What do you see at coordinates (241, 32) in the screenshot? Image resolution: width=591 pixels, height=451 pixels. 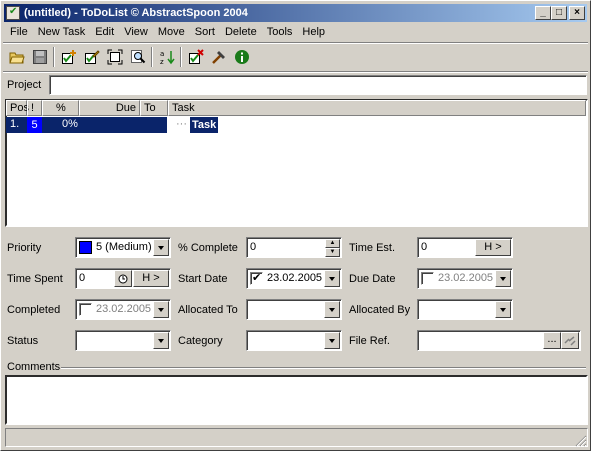 I see `menu-delete: Delete` at bounding box center [241, 32].